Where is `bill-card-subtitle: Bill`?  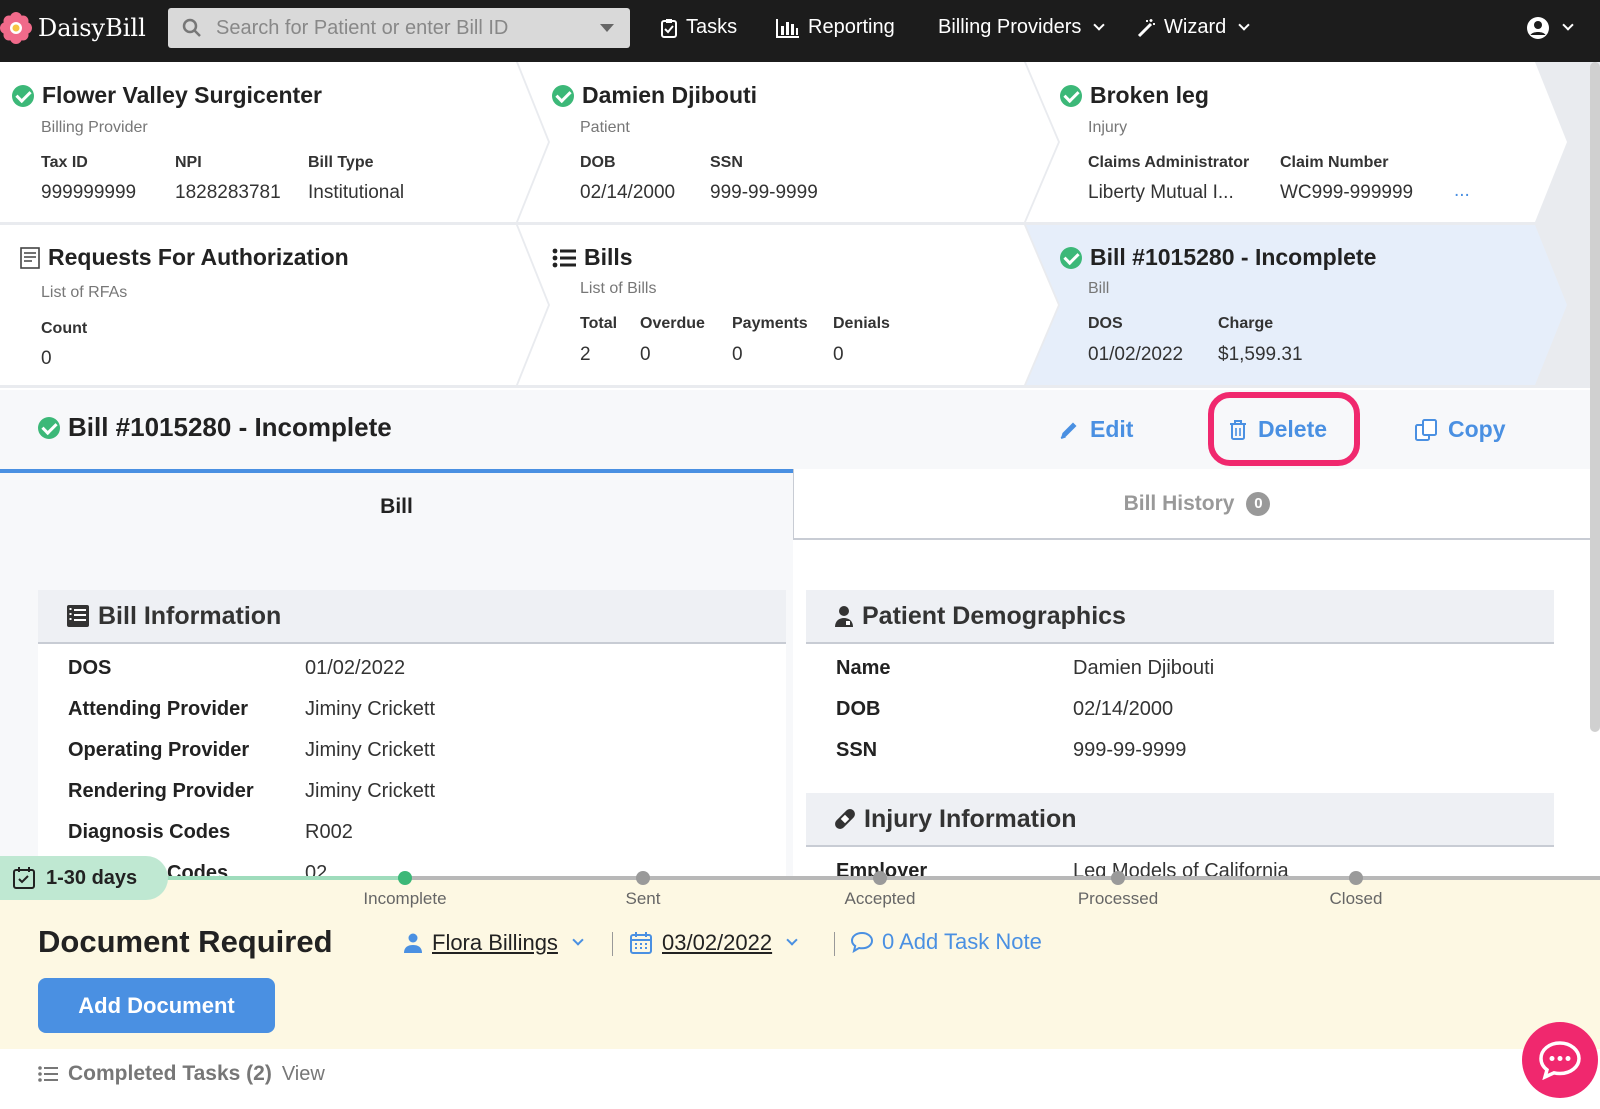
bill-card-subtitle: Bill is located at coordinates (1099, 288).